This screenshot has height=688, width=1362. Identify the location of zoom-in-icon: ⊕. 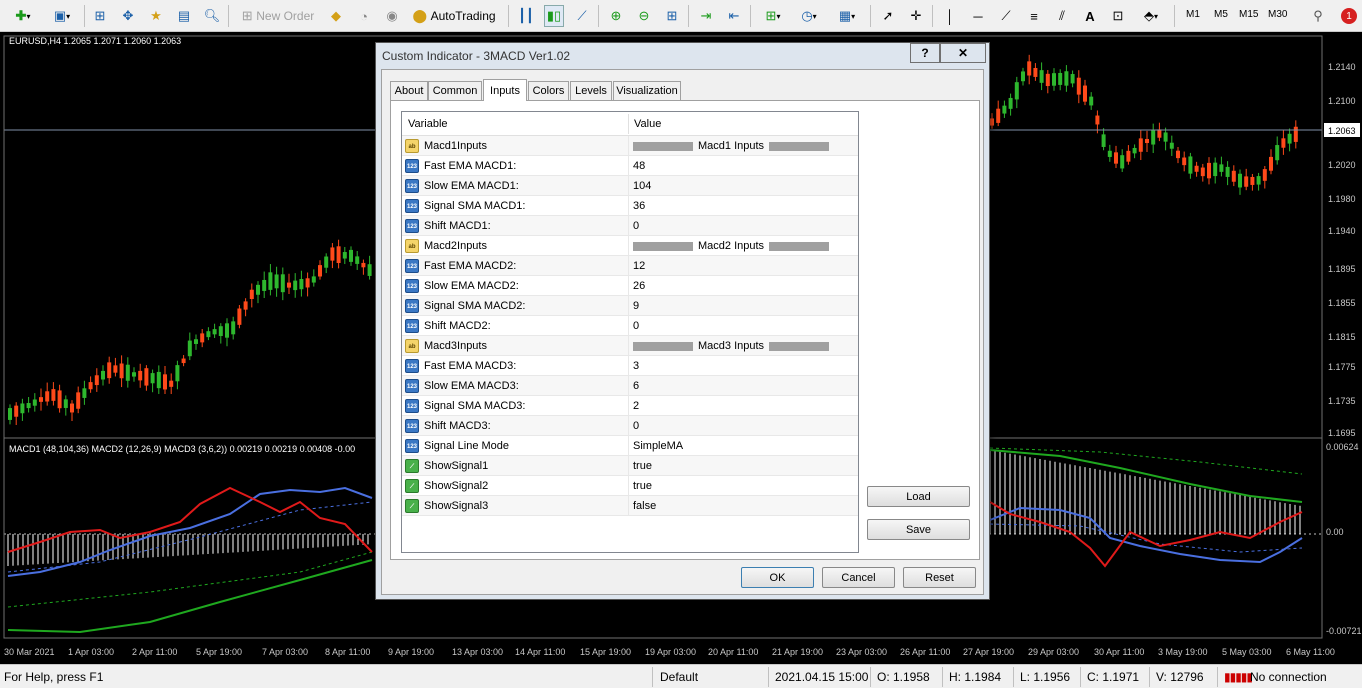
(616, 16).